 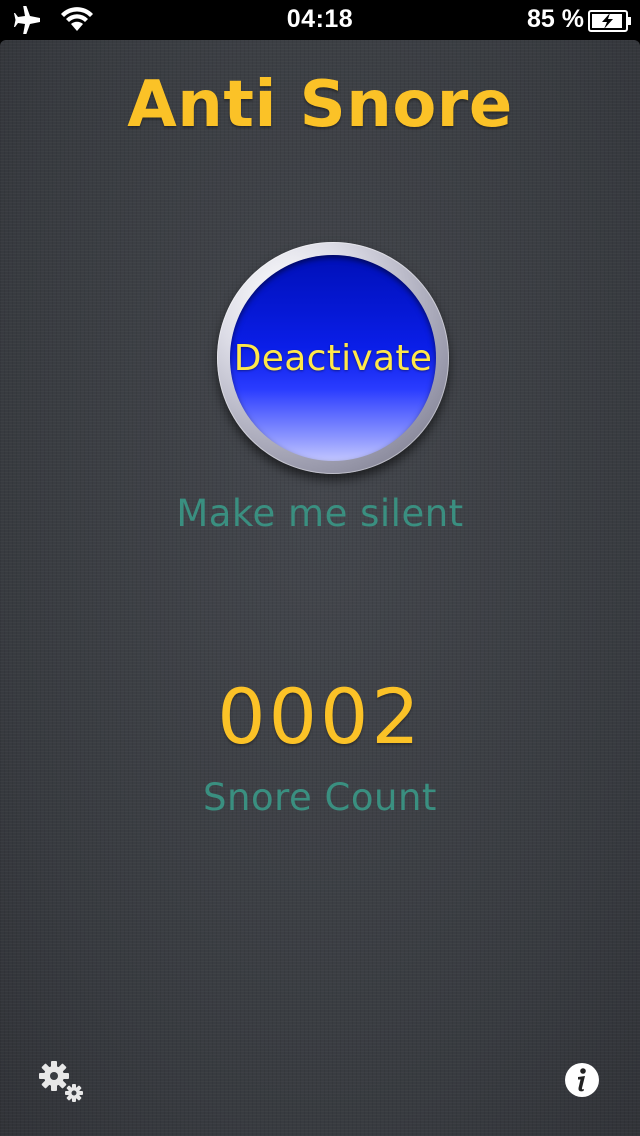 I want to click on deactivate-button-label: Deactivate, so click(x=333, y=358).